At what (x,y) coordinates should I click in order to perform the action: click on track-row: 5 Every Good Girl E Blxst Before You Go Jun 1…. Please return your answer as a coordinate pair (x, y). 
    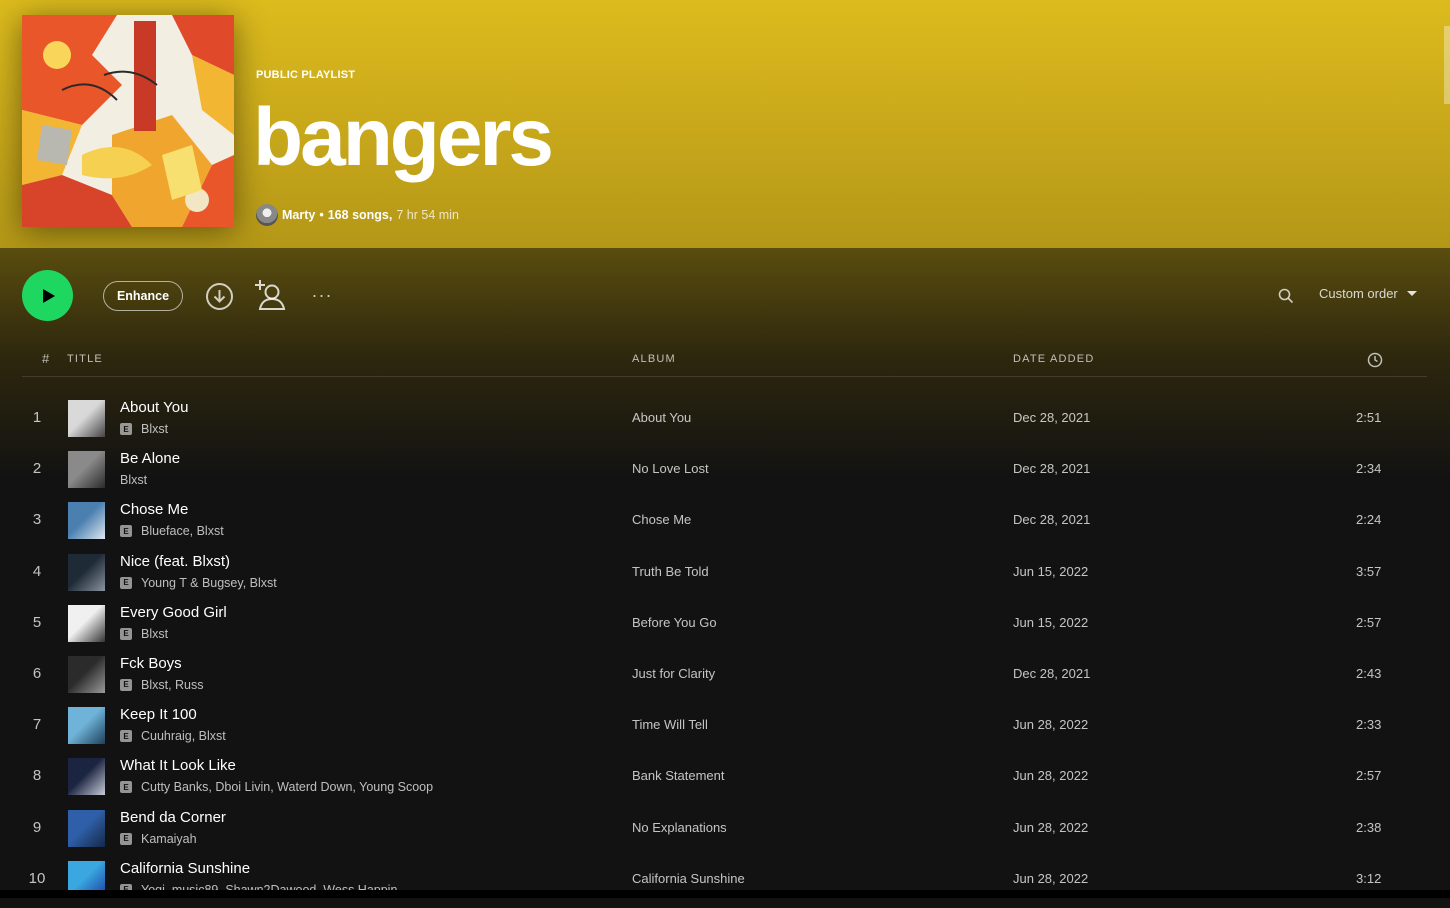
    Looking at the image, I should click on (725, 626).